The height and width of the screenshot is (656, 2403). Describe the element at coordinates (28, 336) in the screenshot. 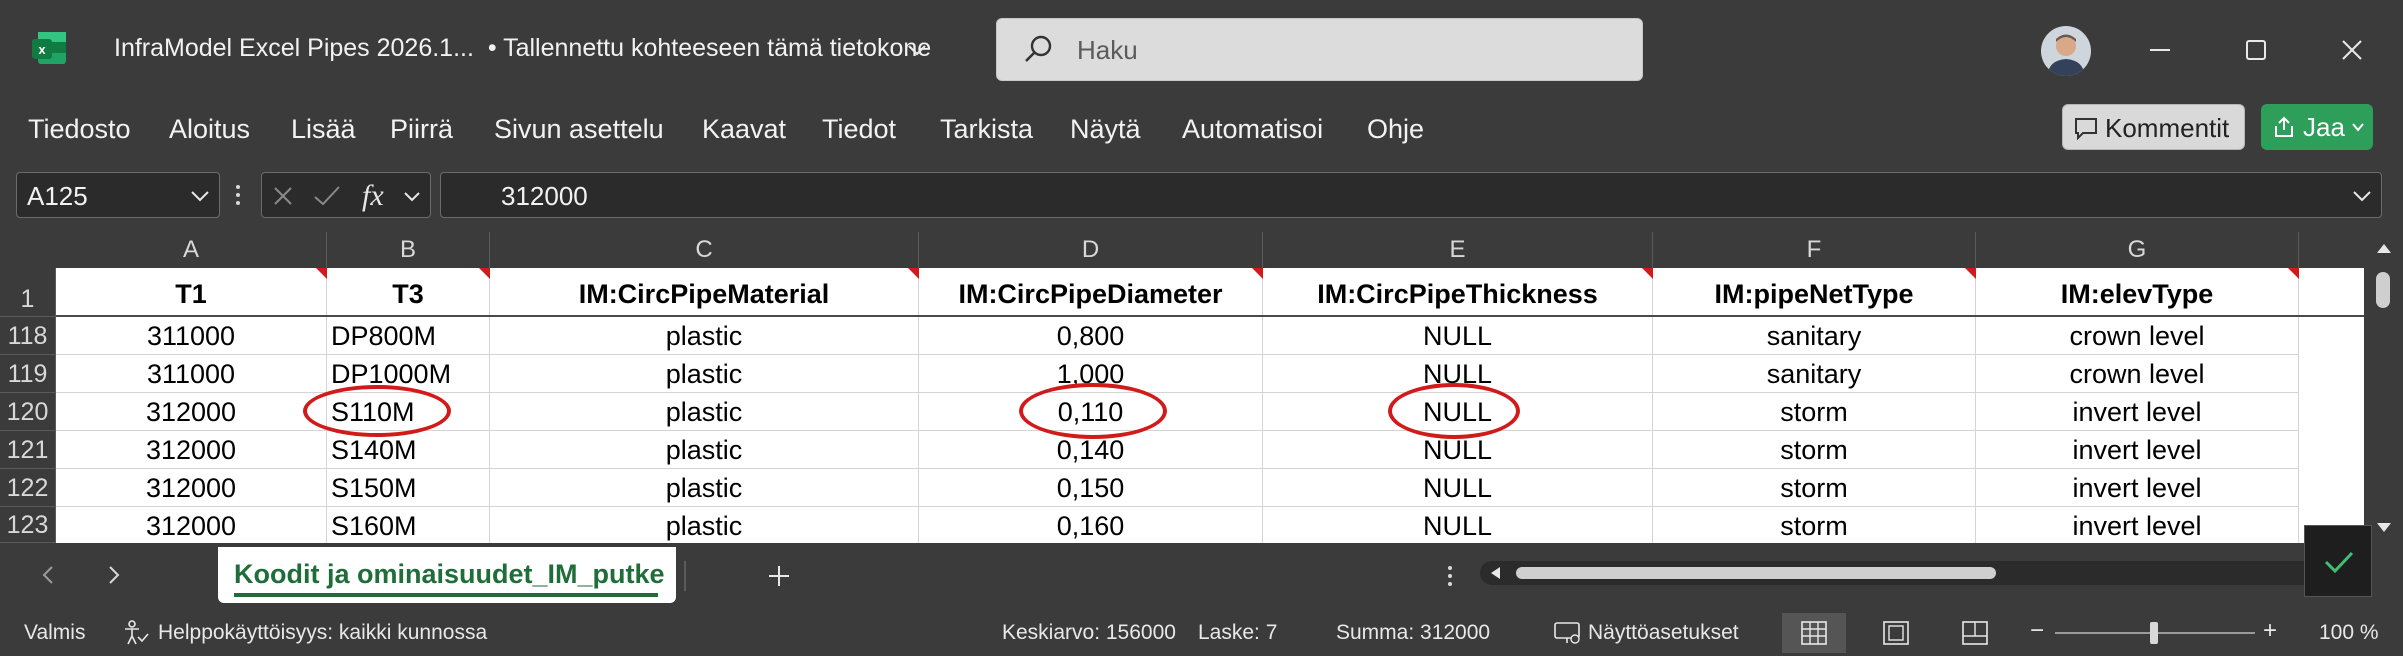

I see `row-header: 118` at that location.